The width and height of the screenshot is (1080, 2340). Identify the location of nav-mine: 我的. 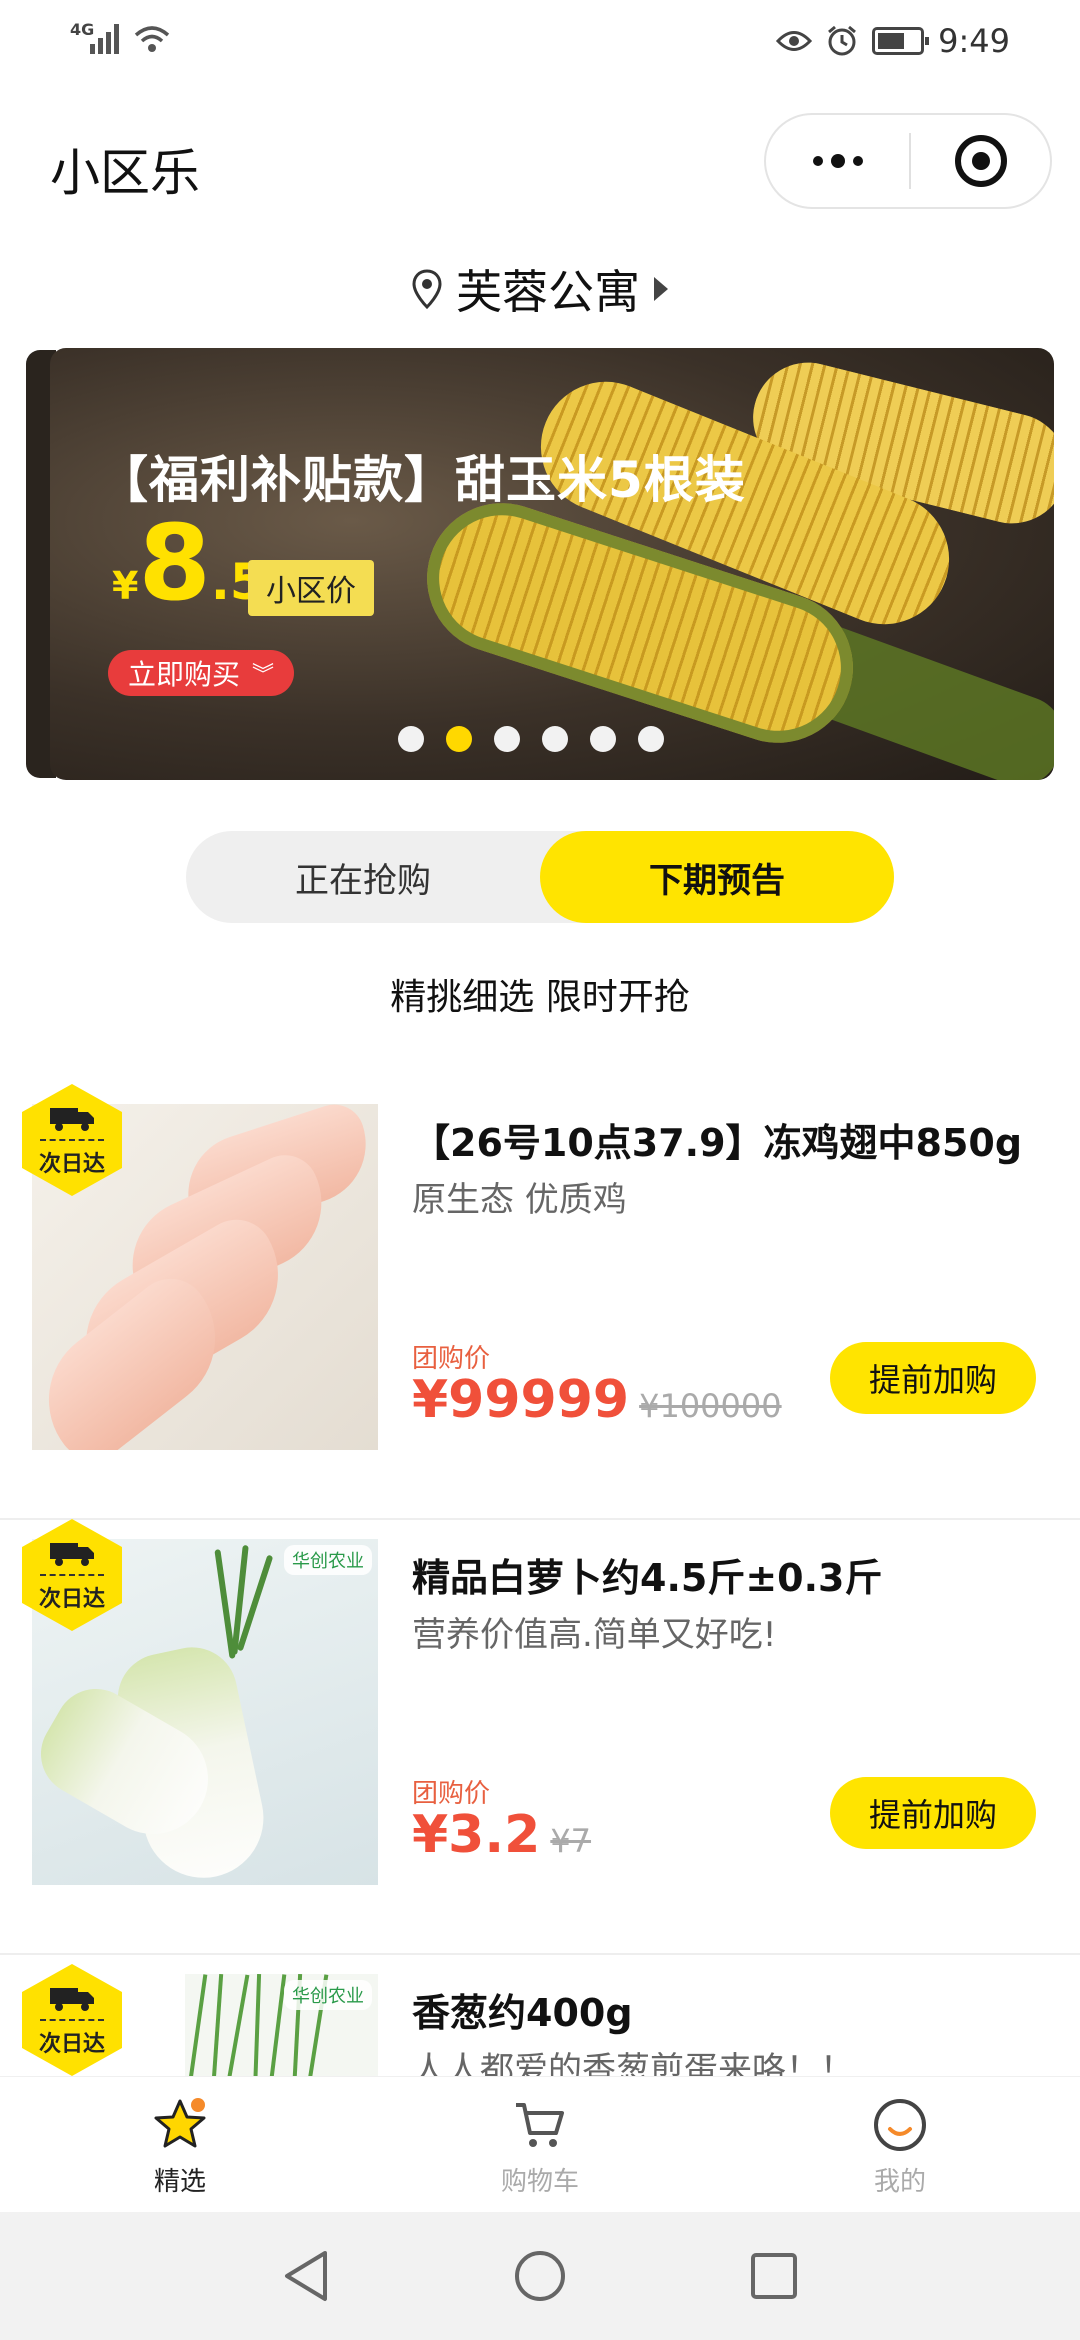
(900, 2144).